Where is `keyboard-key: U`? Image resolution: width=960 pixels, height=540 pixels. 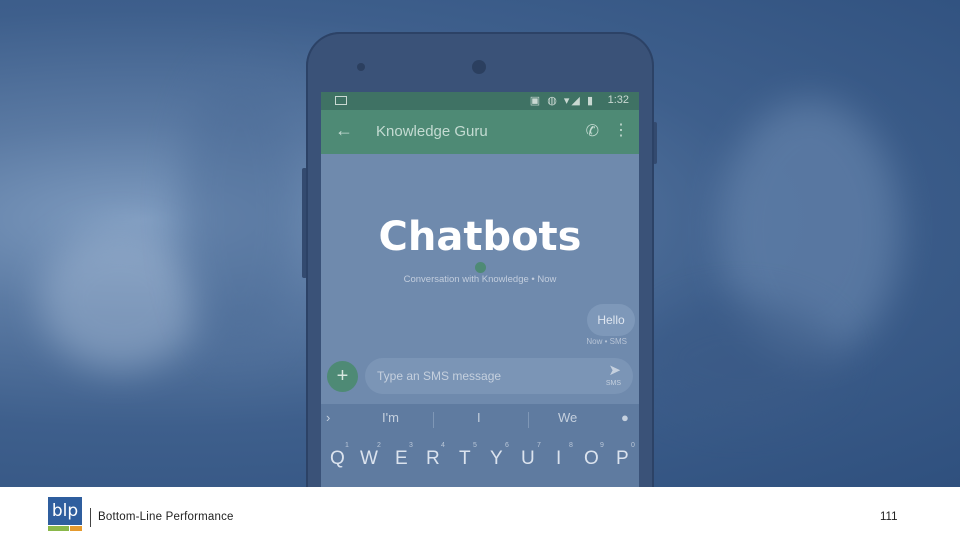 keyboard-key: U is located at coordinates (528, 459).